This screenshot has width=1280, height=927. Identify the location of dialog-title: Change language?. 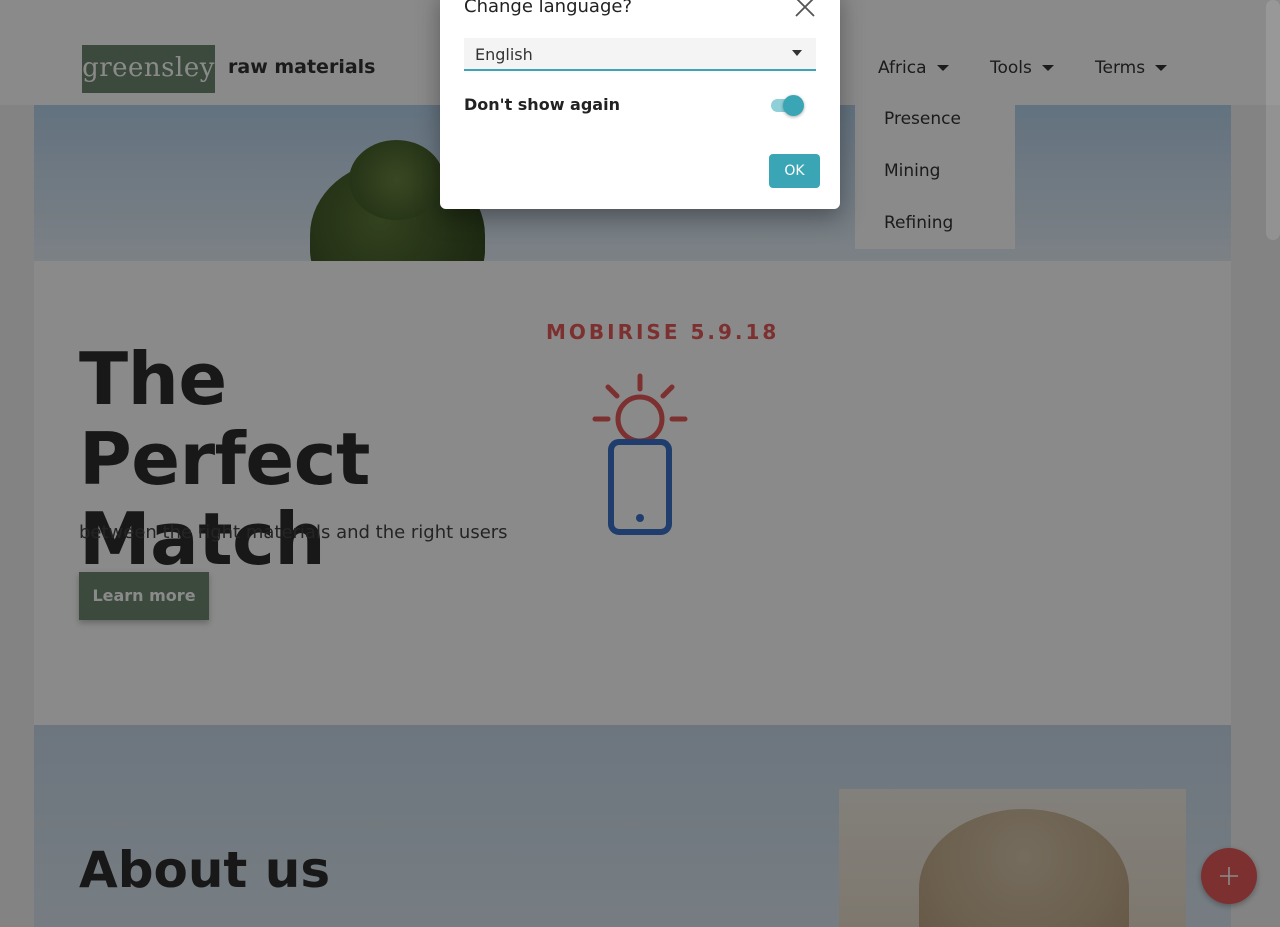
(548, 8).